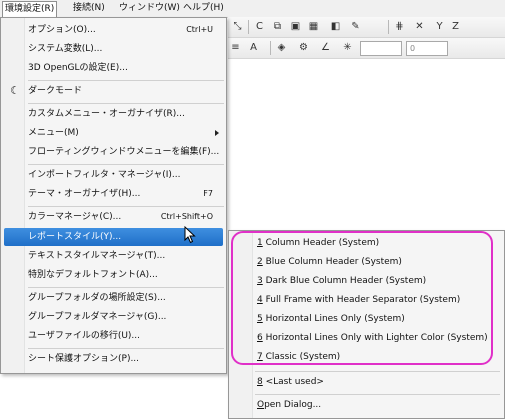 The height and width of the screenshot is (419, 505). I want to click on grid-icon: ⋕, so click(399, 26).